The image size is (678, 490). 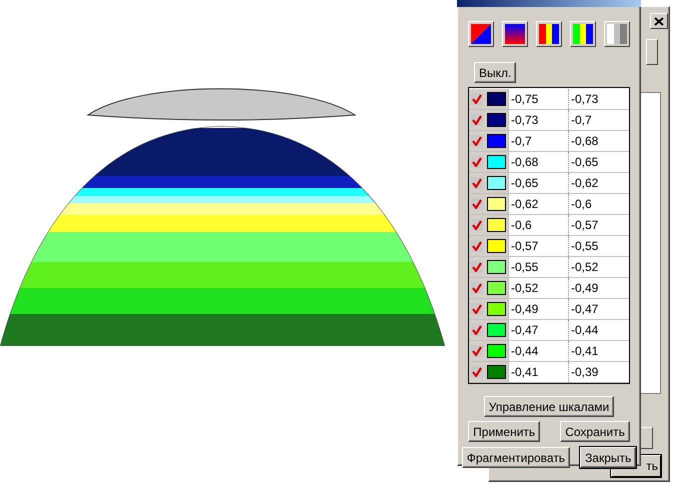 I want to click on table-cell: -0,75, so click(x=538, y=99).